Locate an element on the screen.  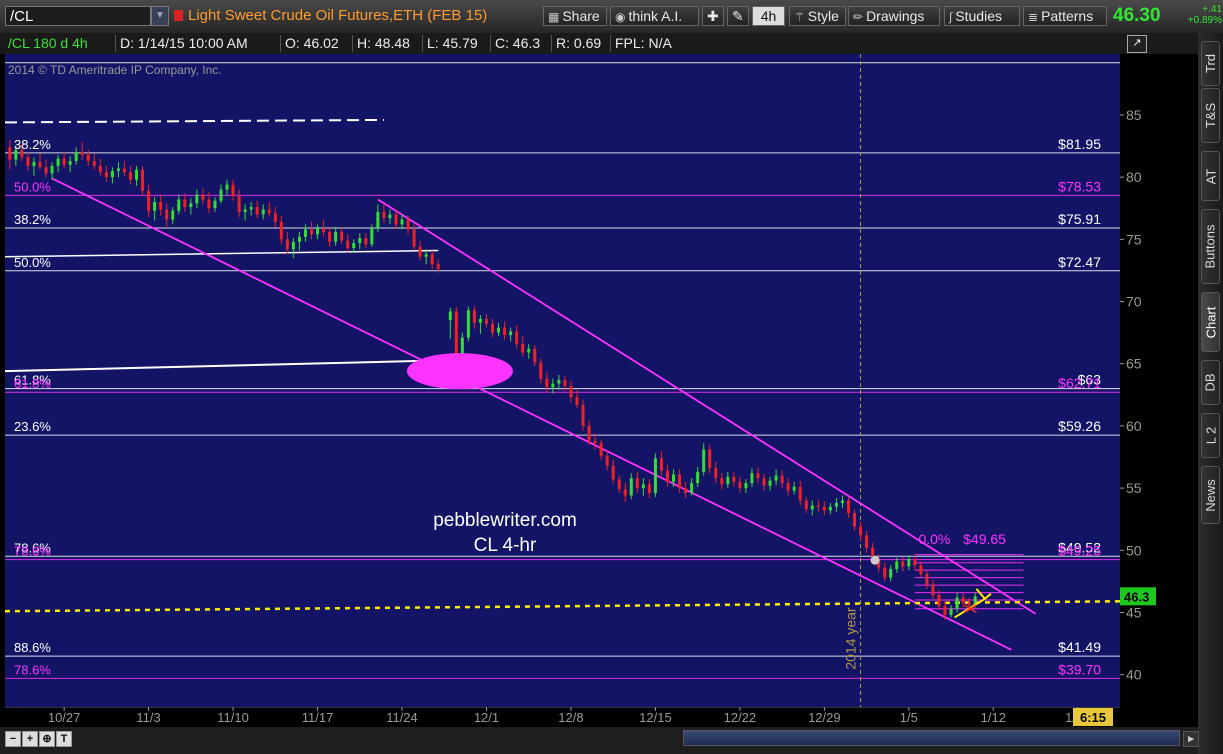
x-tick-label: 12/15 is located at coordinates (655, 717).